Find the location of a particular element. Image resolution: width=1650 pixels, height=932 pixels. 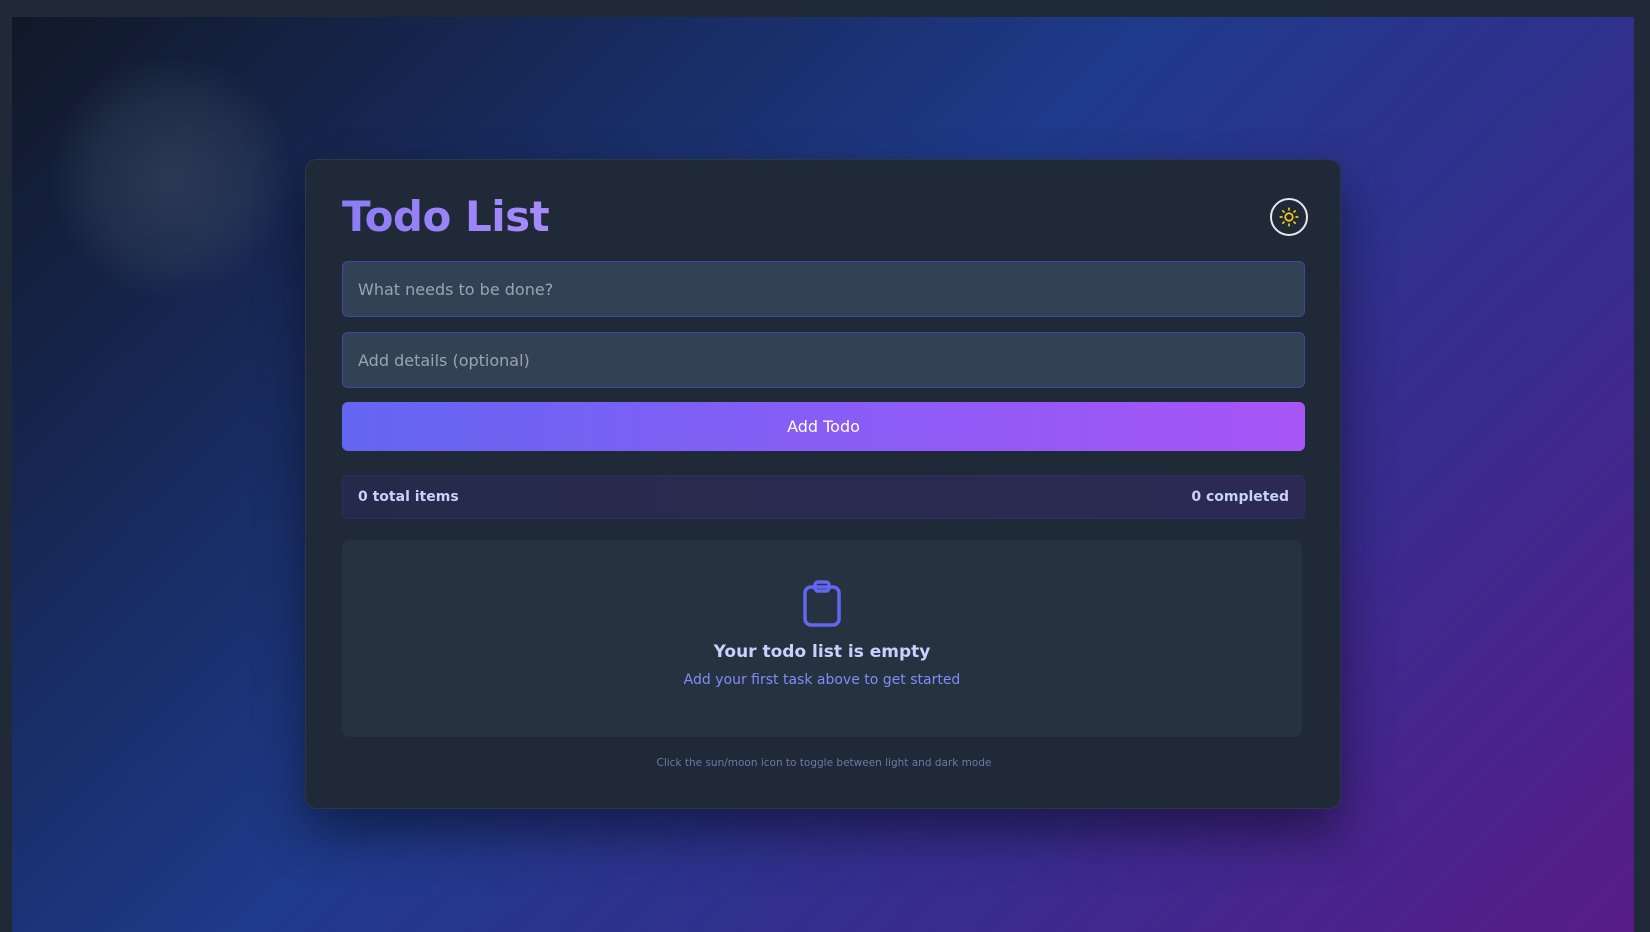

theme-toggle-button is located at coordinates (1289, 217).